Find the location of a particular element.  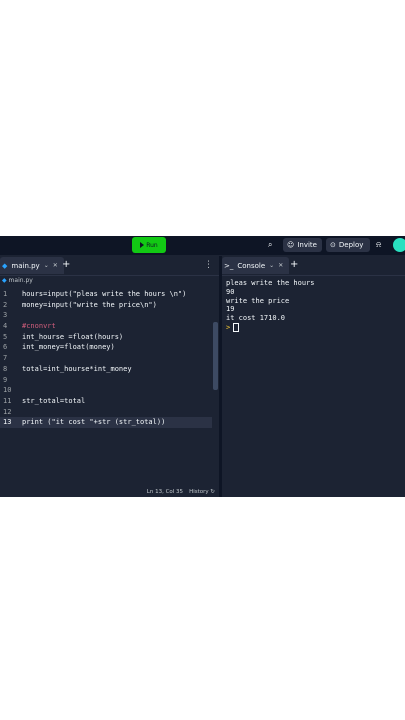

console-line: write the price is located at coordinates (258, 300).